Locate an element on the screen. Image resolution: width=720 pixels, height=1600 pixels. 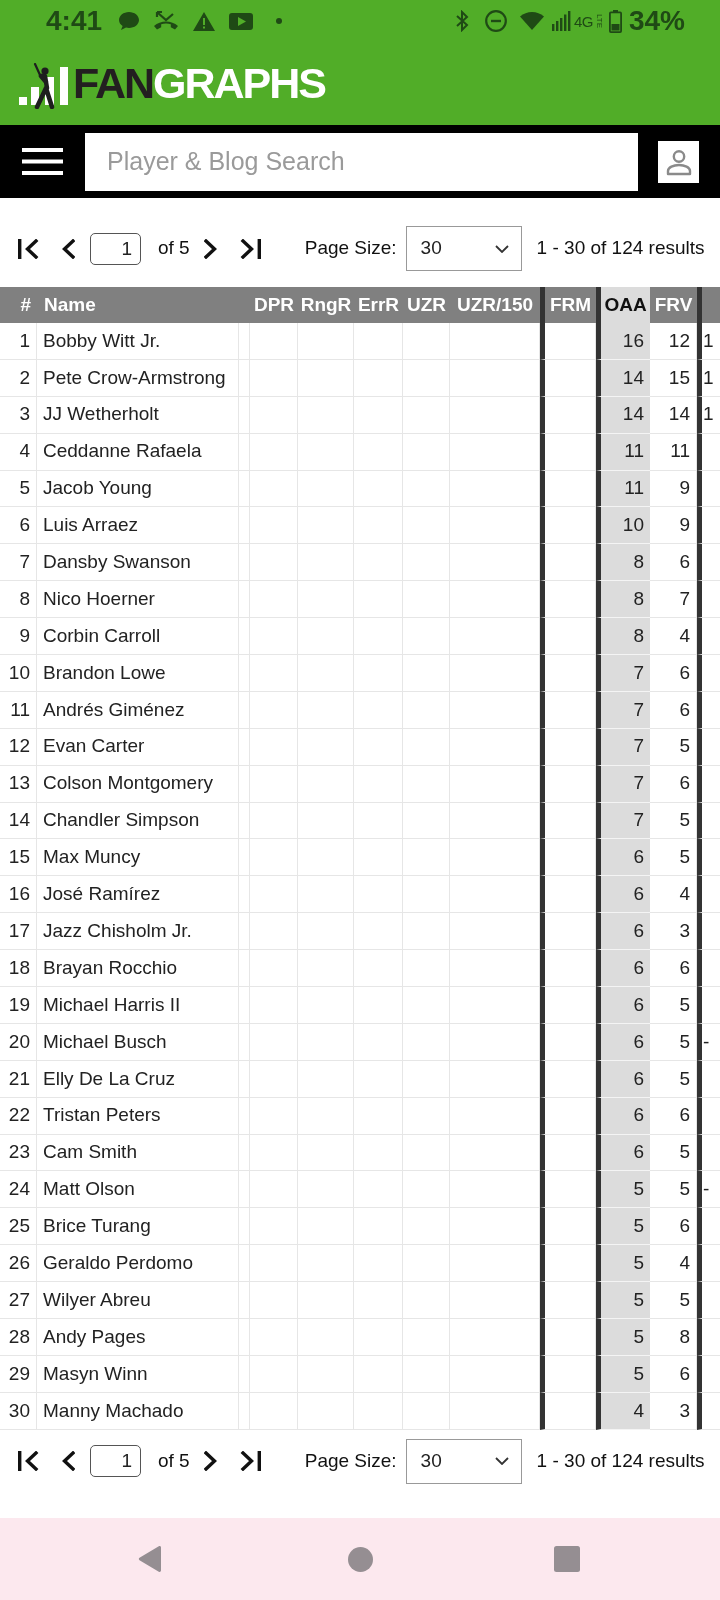
page-size-label: Page Size: is located at coordinates (350, 248).